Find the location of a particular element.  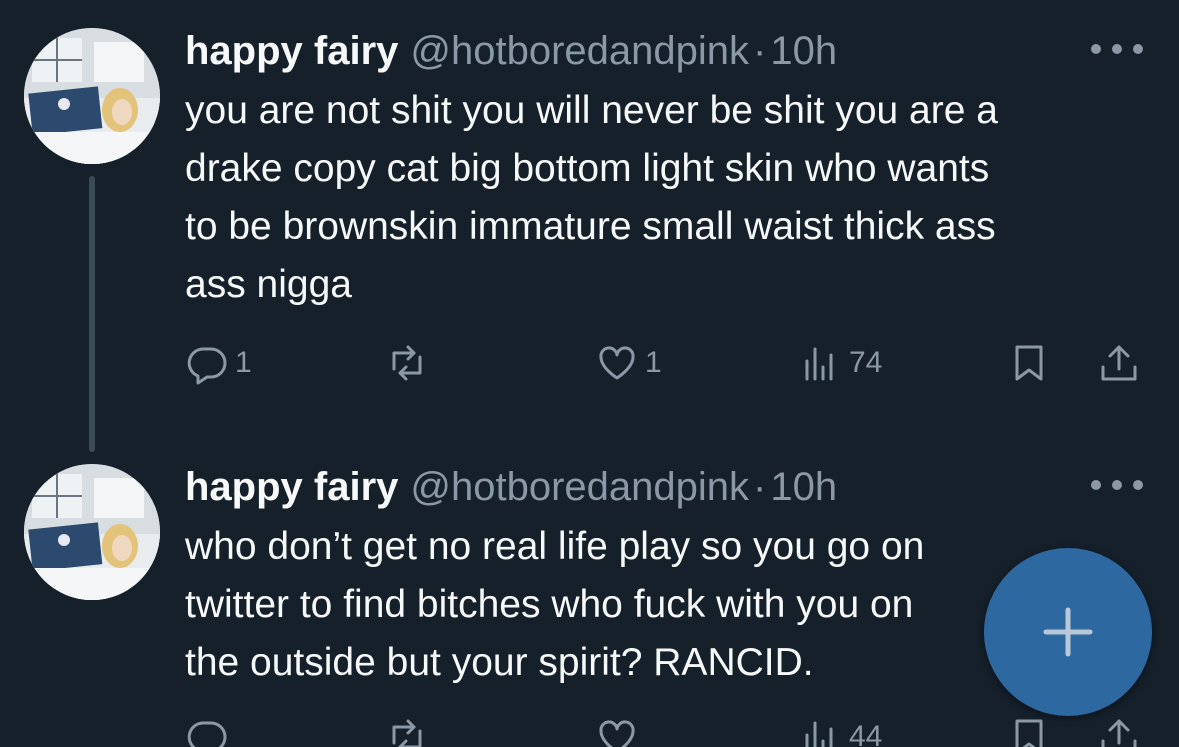

view-count: 44 is located at coordinates (866, 733).